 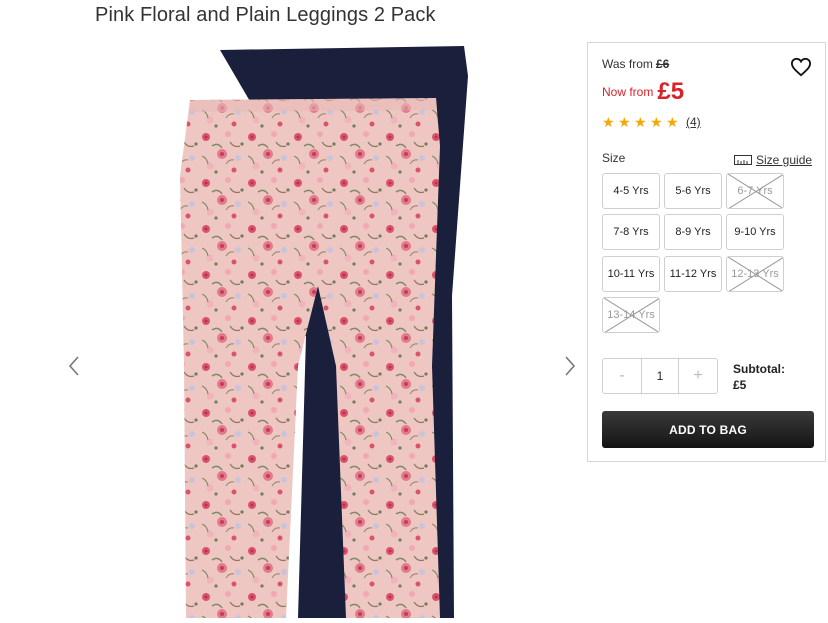 I want to click on gallery-next-button, so click(x=570, y=366).